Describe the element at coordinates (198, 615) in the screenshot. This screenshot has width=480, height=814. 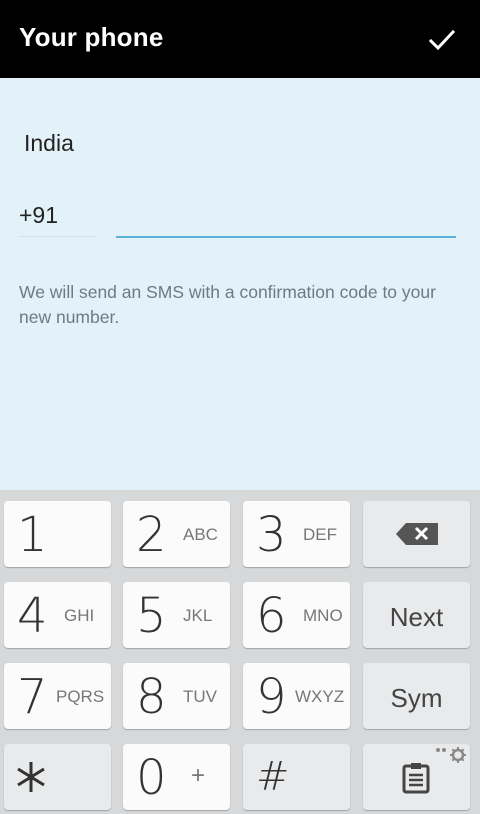
I see `key-letters: JKL` at that location.